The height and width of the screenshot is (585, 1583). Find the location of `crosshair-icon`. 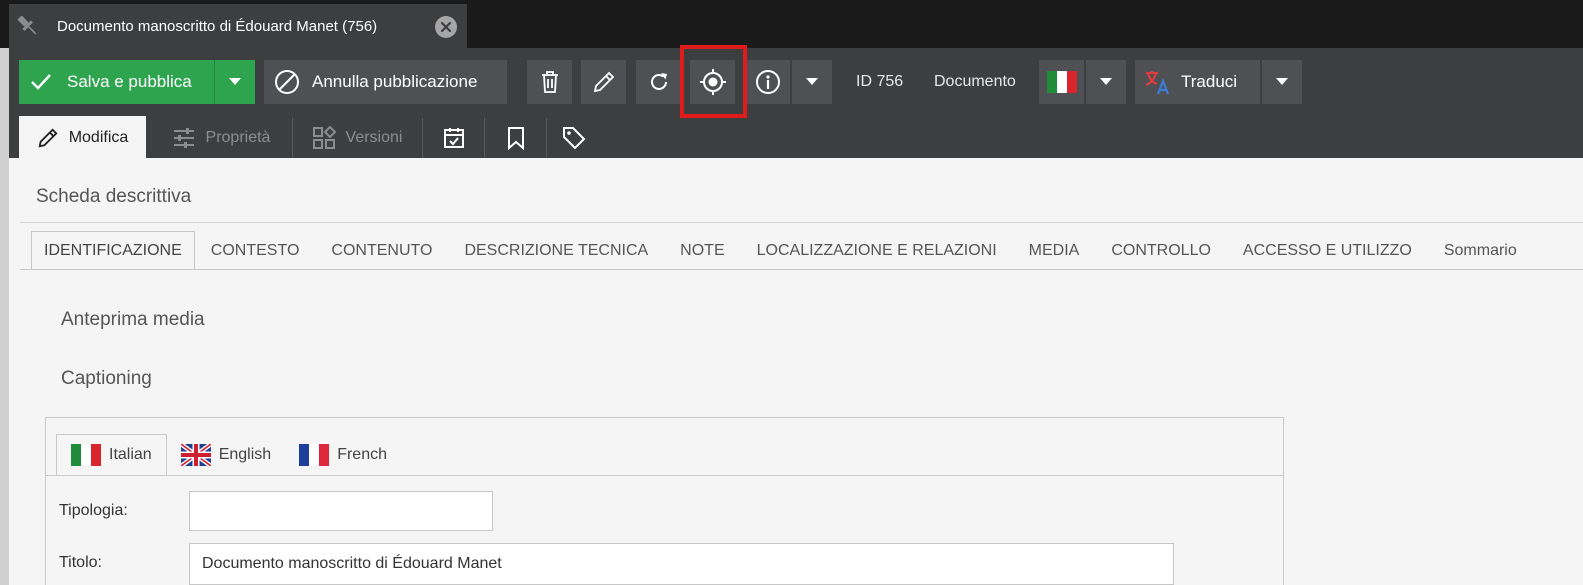

crosshair-icon is located at coordinates (712, 82).